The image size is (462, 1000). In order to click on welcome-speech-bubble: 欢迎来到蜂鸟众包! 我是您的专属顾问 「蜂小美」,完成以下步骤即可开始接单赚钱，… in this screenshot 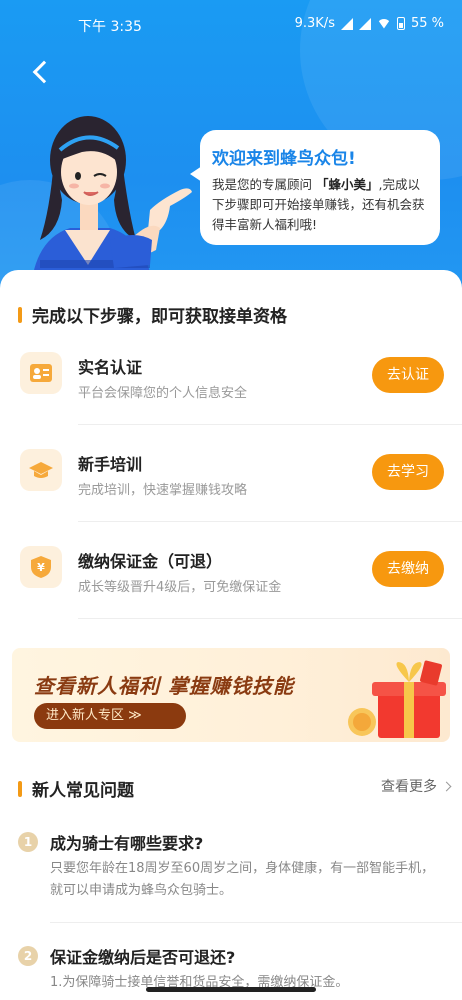, I will do `click(315, 187)`.